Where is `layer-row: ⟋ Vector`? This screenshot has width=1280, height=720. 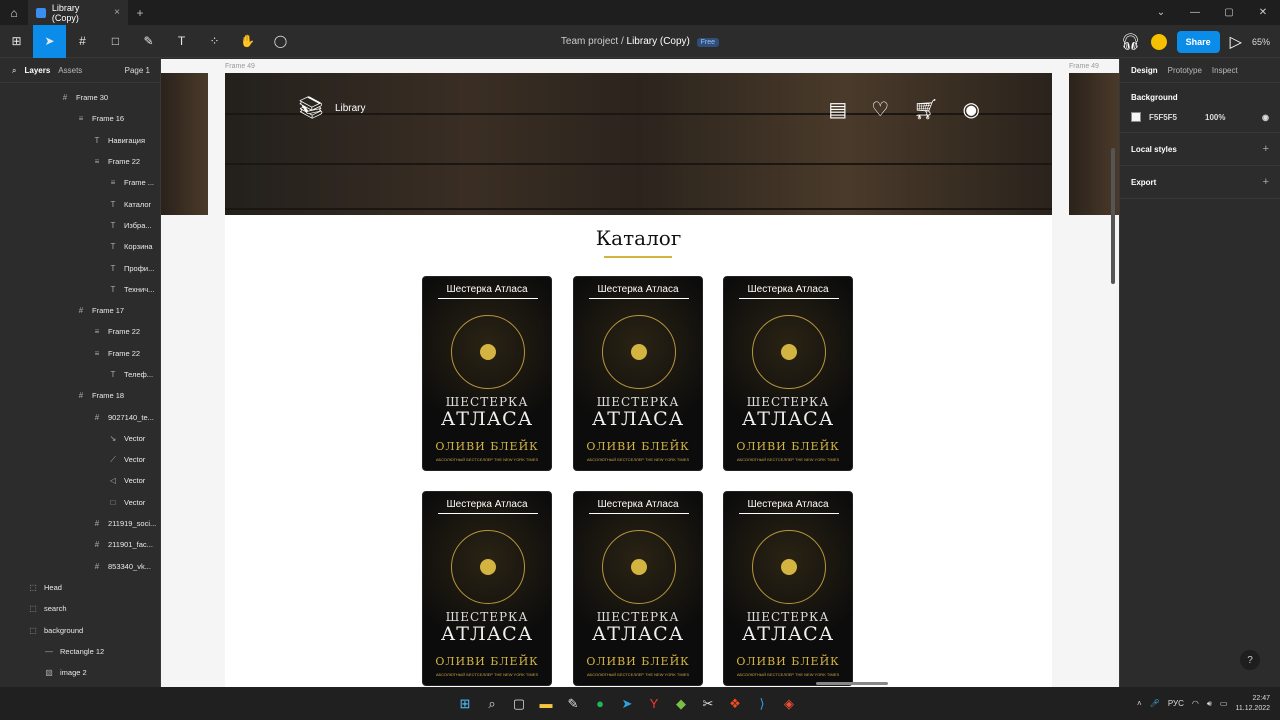 layer-row: ⟋ Vector is located at coordinates (80, 459).